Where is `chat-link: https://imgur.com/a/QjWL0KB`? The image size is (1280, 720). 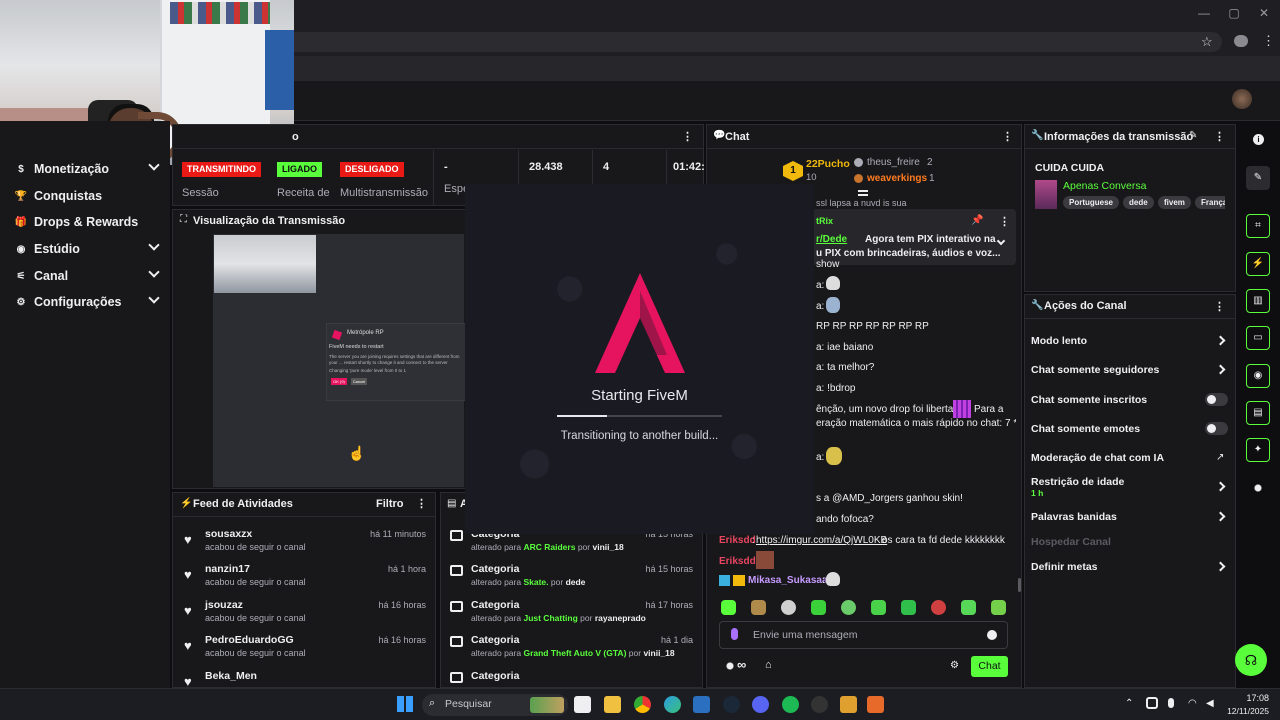
chat-link: https://imgur.com/a/QjWL0KB is located at coordinates (821, 540).